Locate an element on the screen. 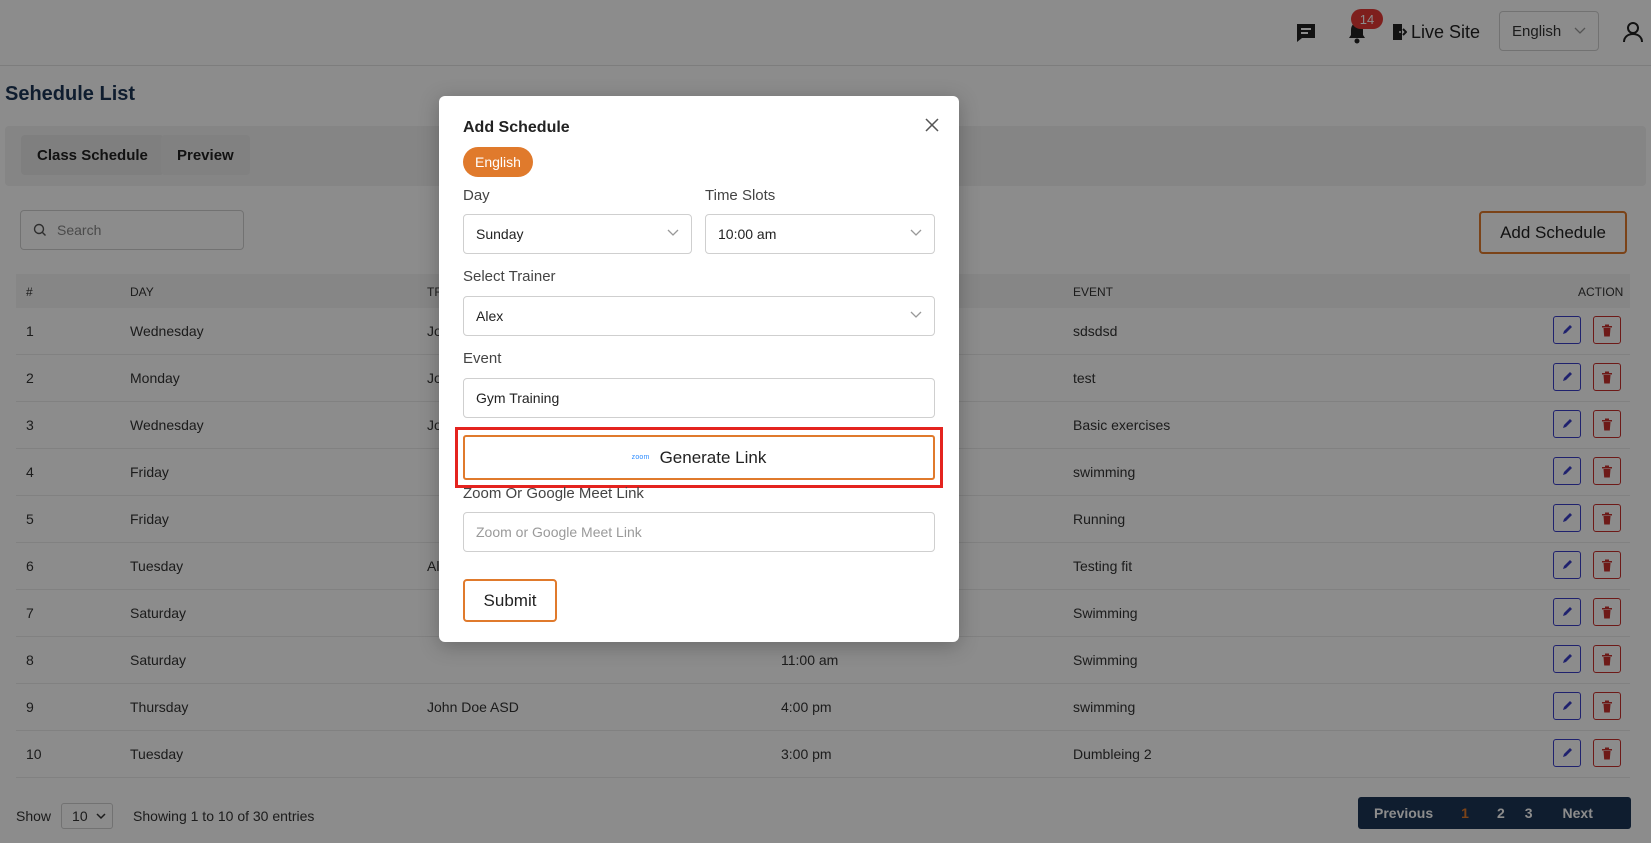 This screenshot has width=1651, height=843. trainer-select-value: Alex is located at coordinates (490, 316).